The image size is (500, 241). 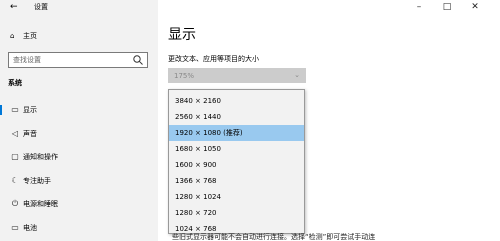 I want to click on speaker-icon: ◁, so click(x=15, y=133).